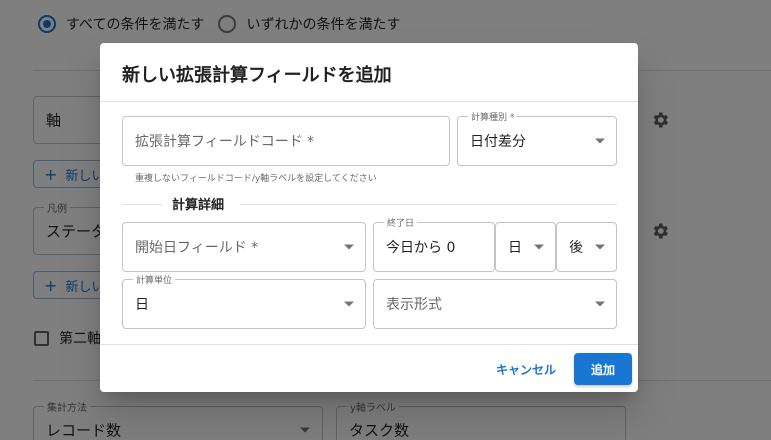  What do you see at coordinates (428, 204) in the screenshot?
I see `section-divider-right` at bounding box center [428, 204].